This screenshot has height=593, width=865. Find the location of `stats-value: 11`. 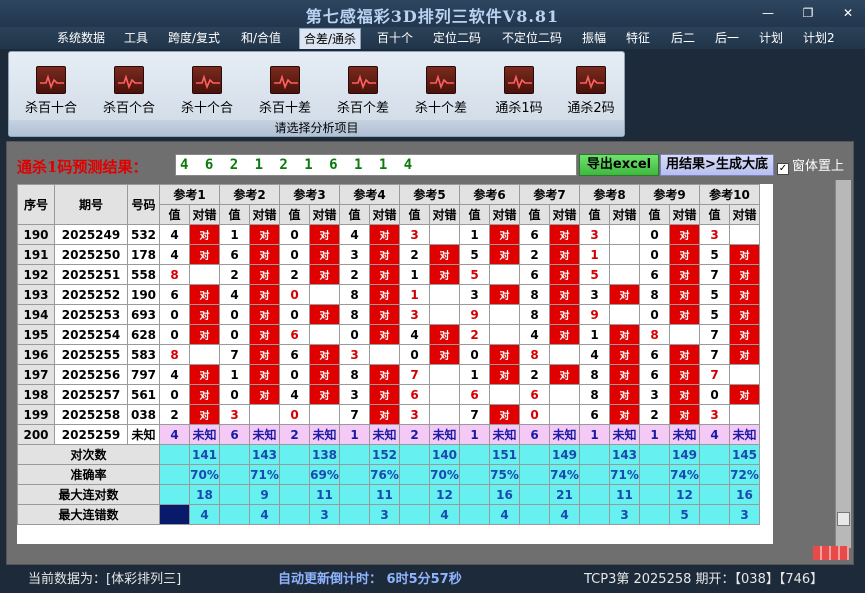

stats-value: 11 is located at coordinates (624, 494).